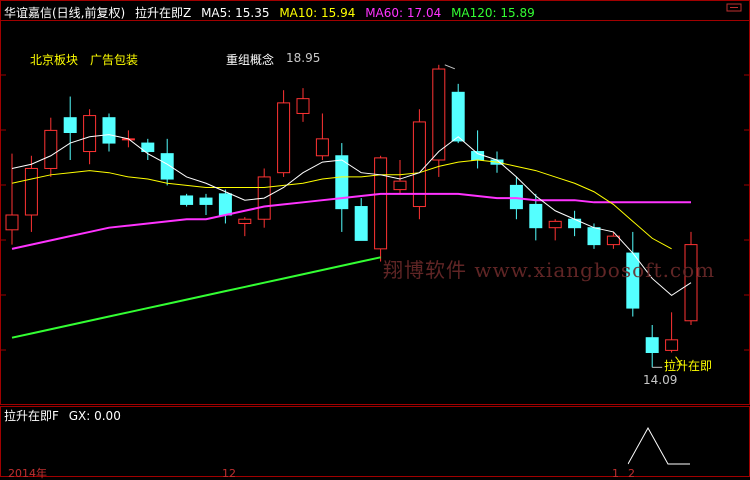 The height and width of the screenshot is (480, 750). What do you see at coordinates (403, 13) in the screenshot?
I see `ma60-label: MA60: 17.04` at bounding box center [403, 13].